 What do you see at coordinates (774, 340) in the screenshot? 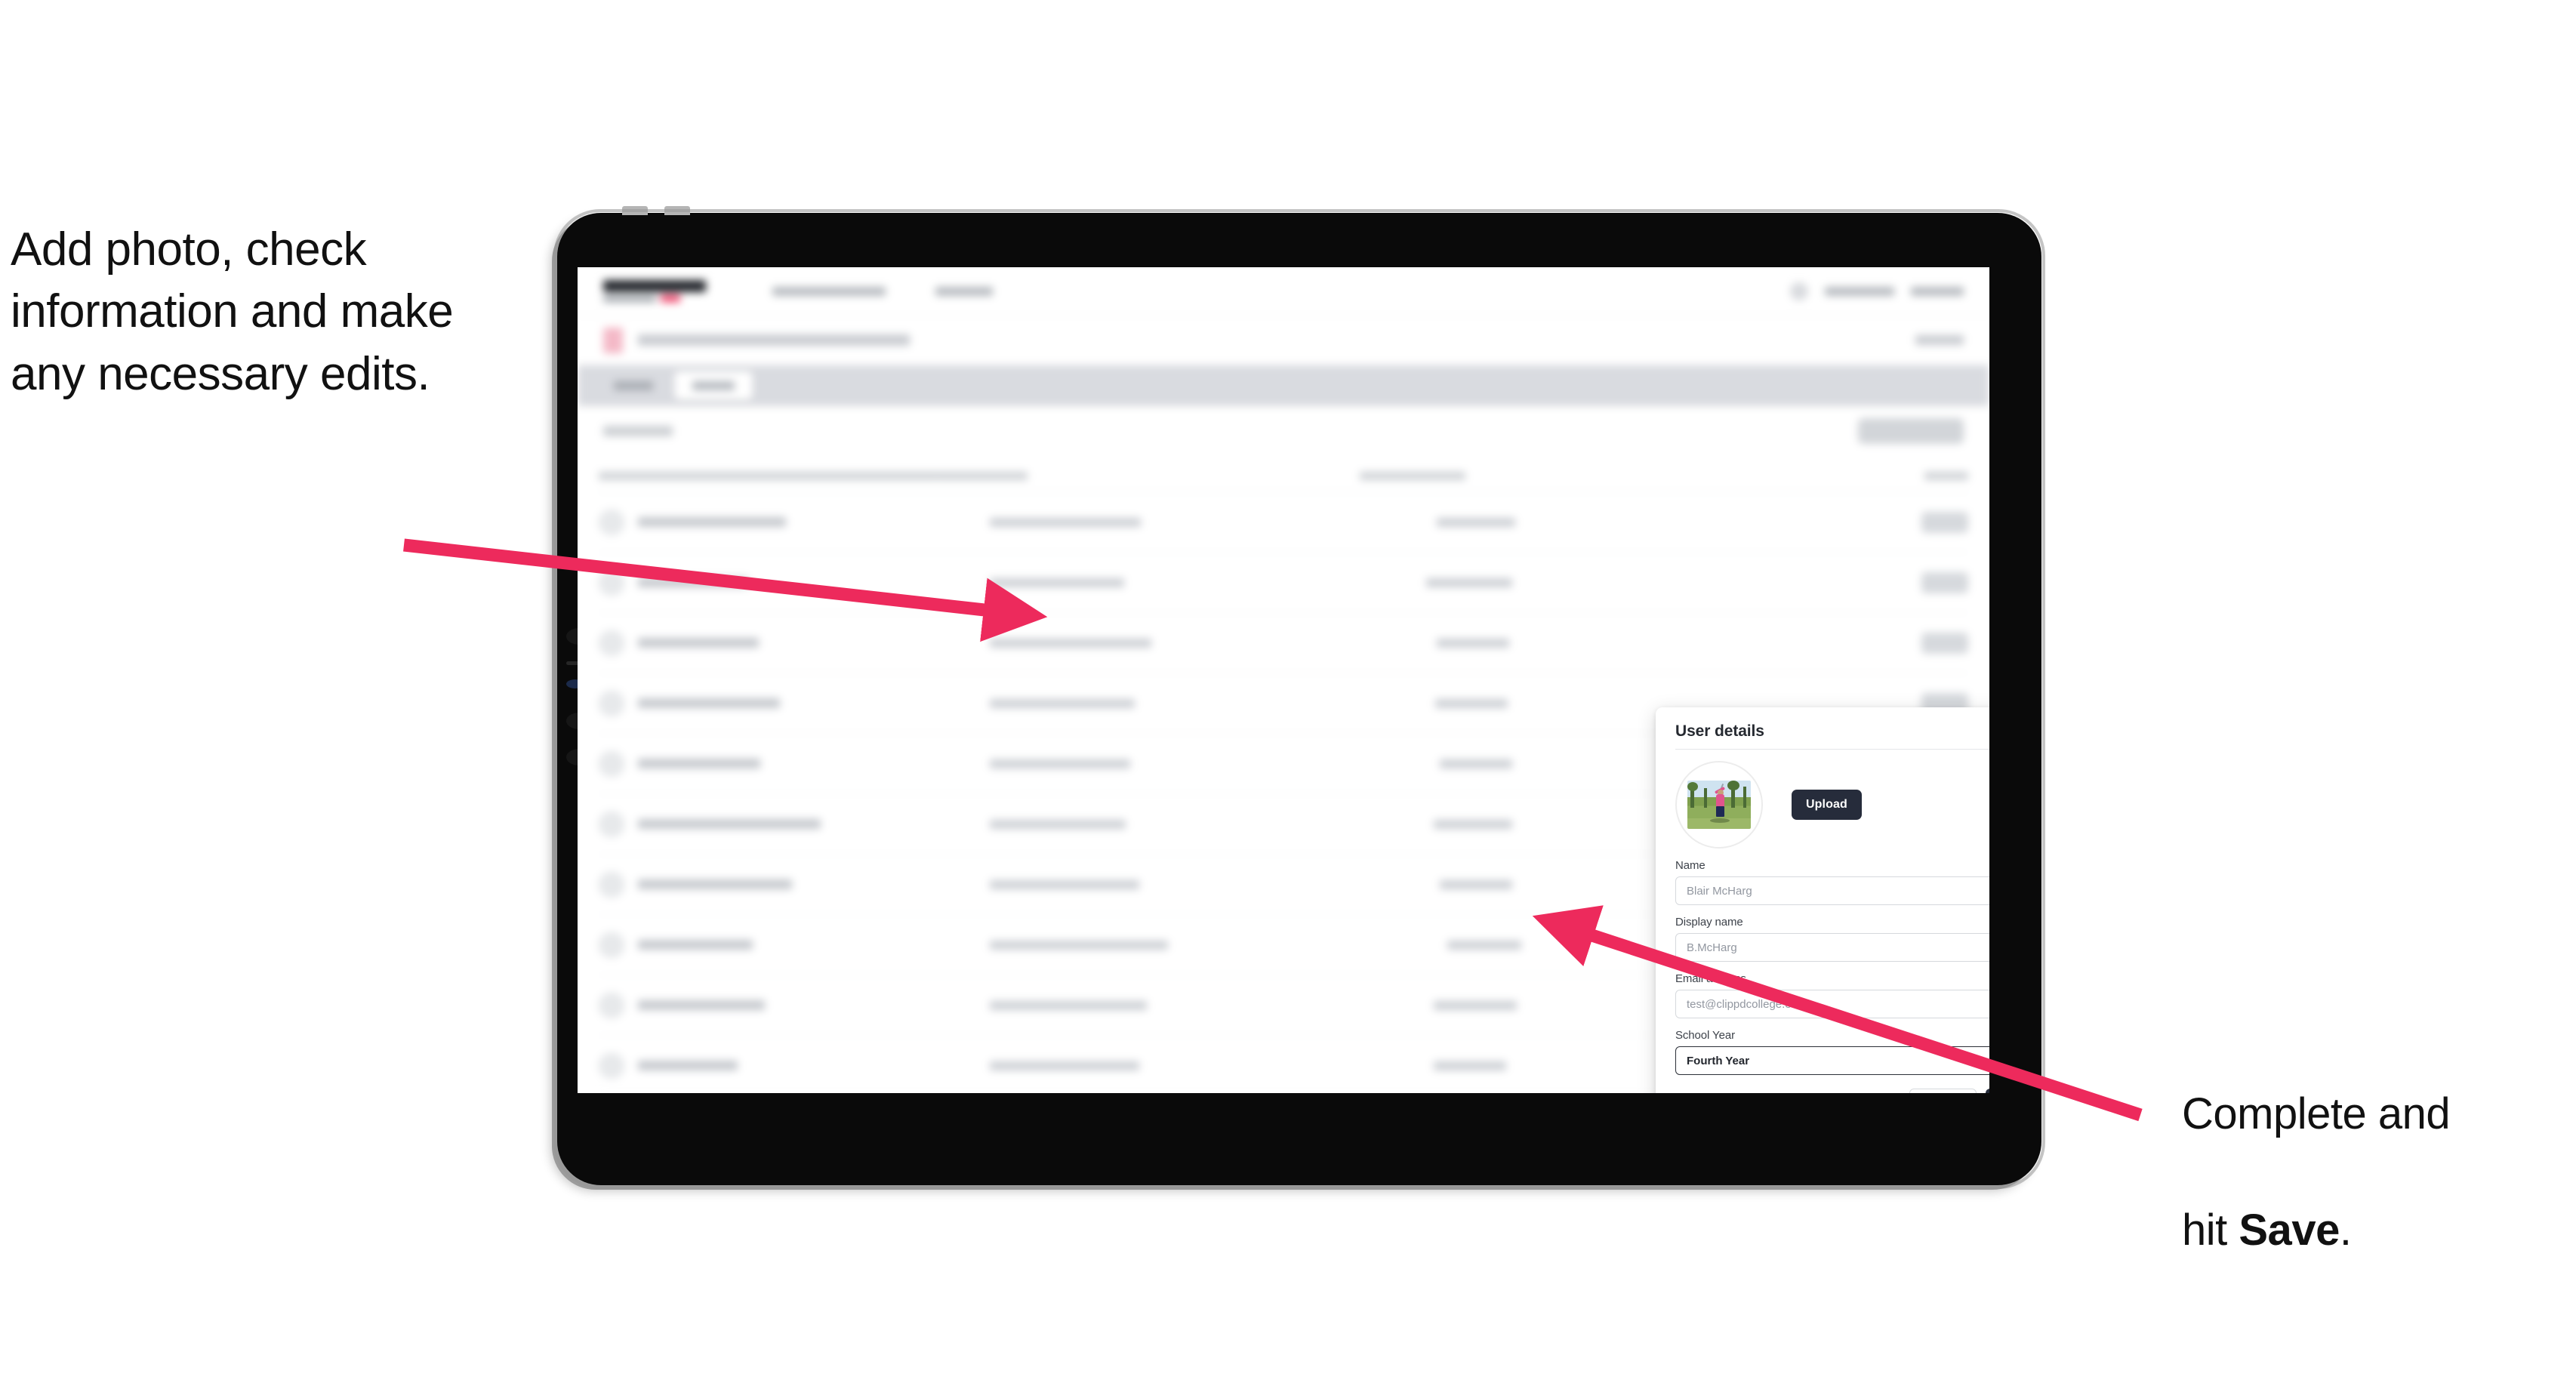
I see `school-name-text` at bounding box center [774, 340].